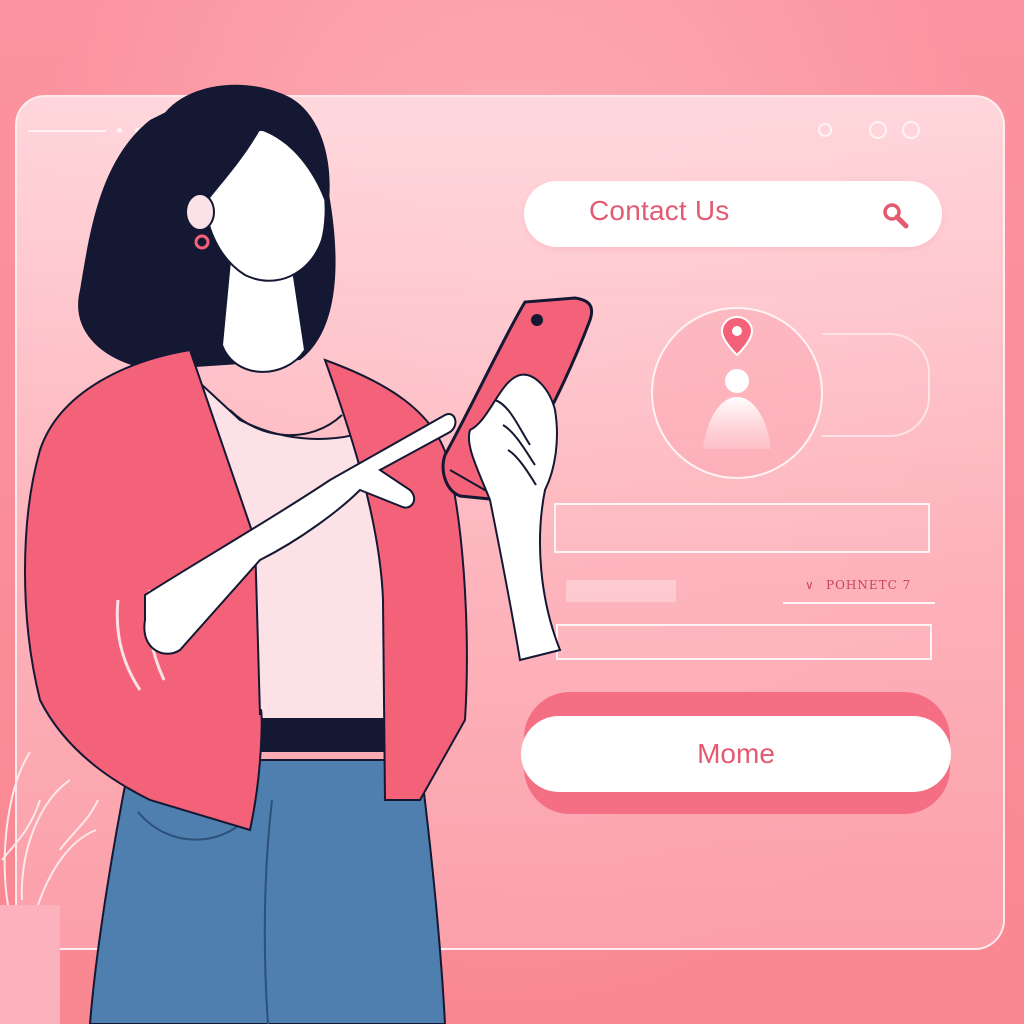 Image resolution: width=1024 pixels, height=1024 pixels. I want to click on window-title-line, so click(67, 131).